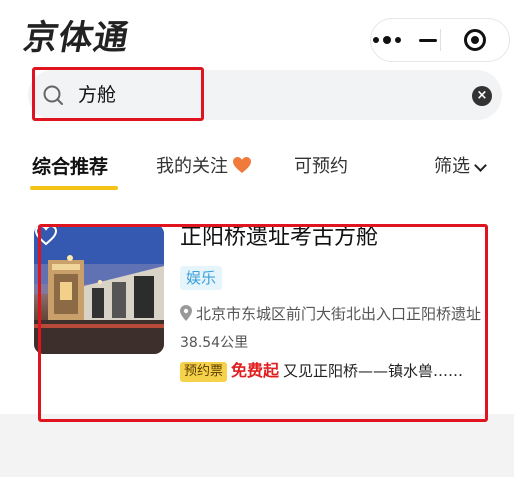  Describe the element at coordinates (279, 237) in the screenshot. I see `venue-title: 正阳桥遗址考古方舱` at that location.